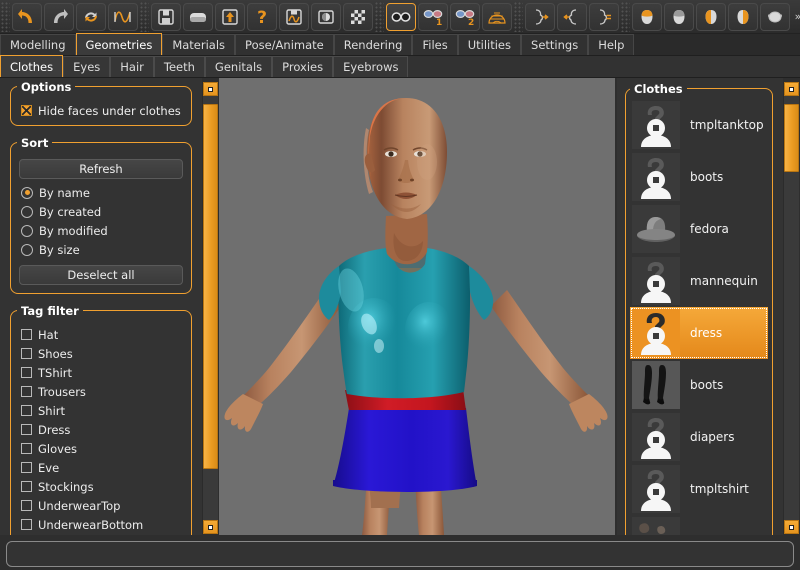 Image resolution: width=800 pixels, height=570 pixels. I want to click on tag-trousers-row: Trousers, so click(102, 391).